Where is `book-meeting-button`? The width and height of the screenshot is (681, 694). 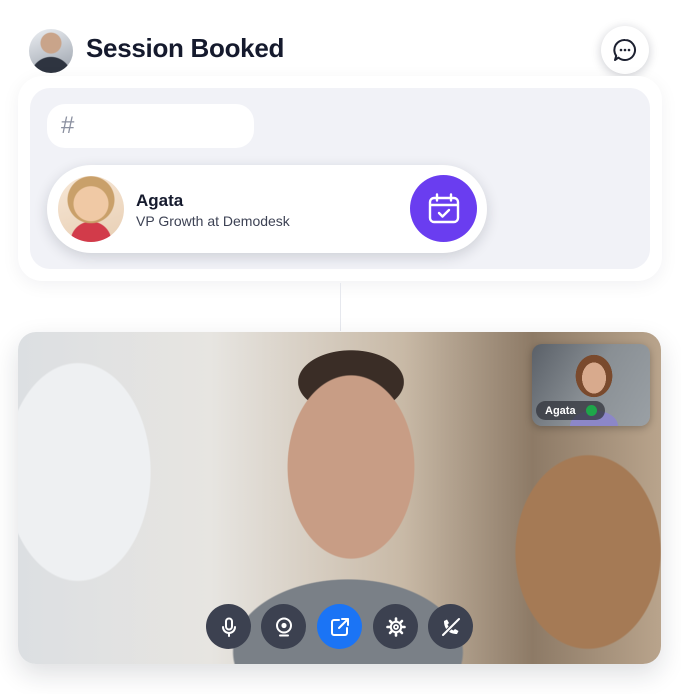
book-meeting-button is located at coordinates (443, 208).